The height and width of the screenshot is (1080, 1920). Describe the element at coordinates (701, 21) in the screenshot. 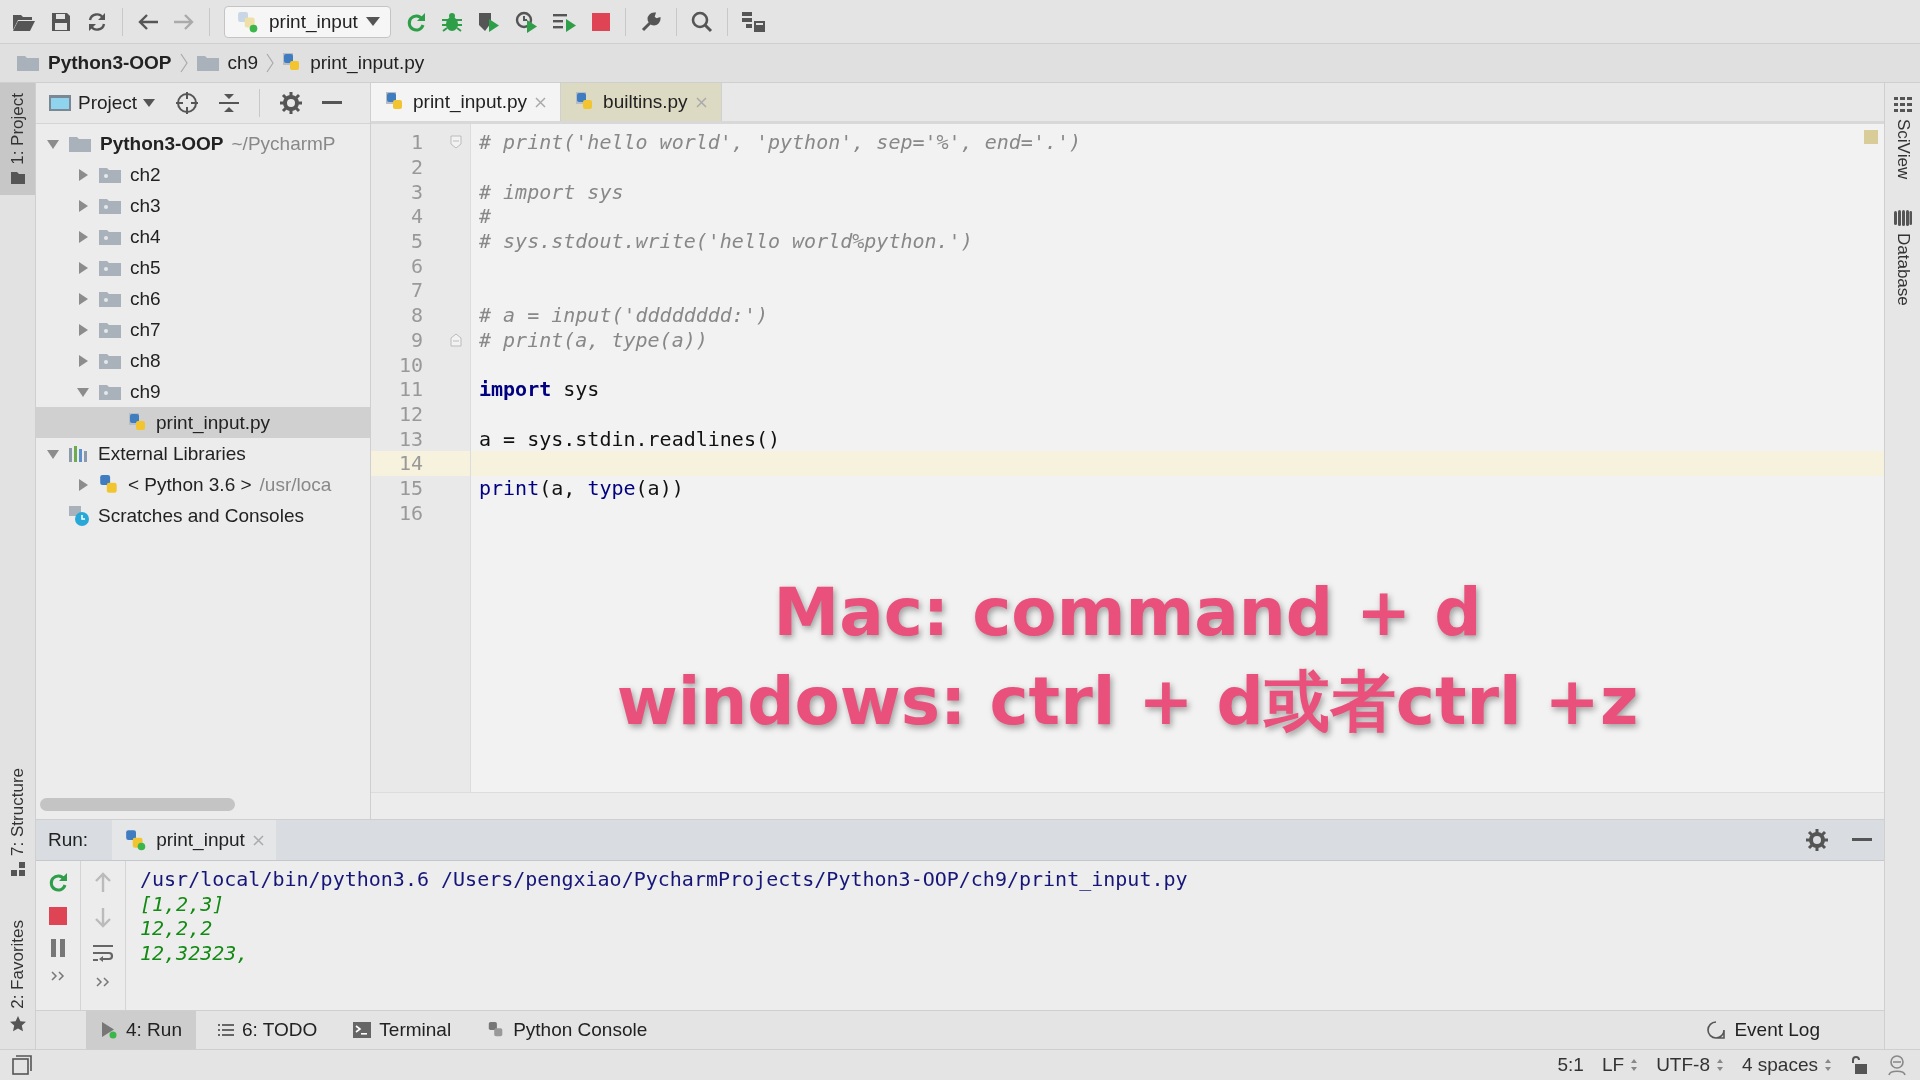

I see `search-icon` at that location.